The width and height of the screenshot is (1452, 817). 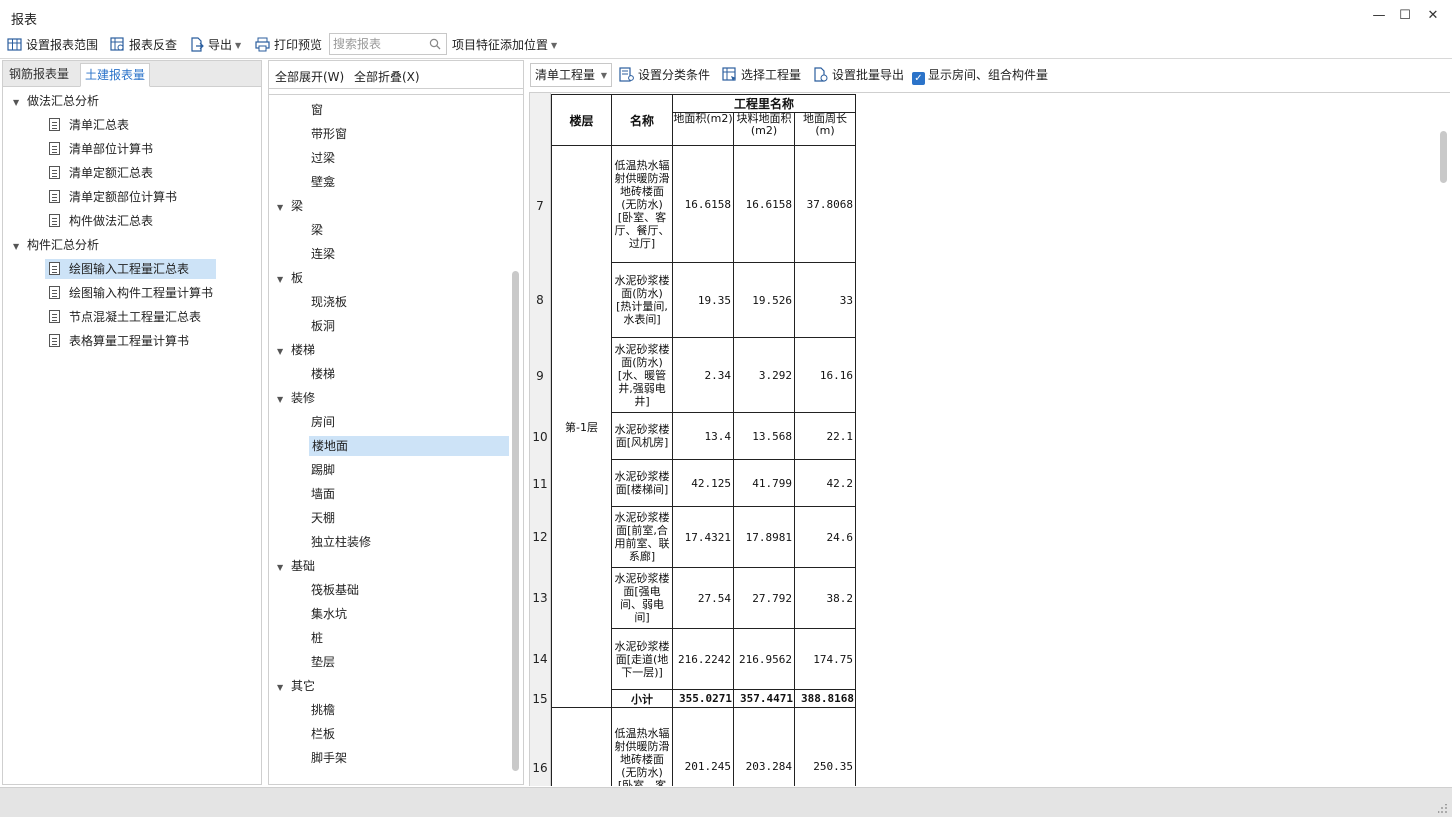 I want to click on tree-item-window: 窗, so click(x=317, y=110).